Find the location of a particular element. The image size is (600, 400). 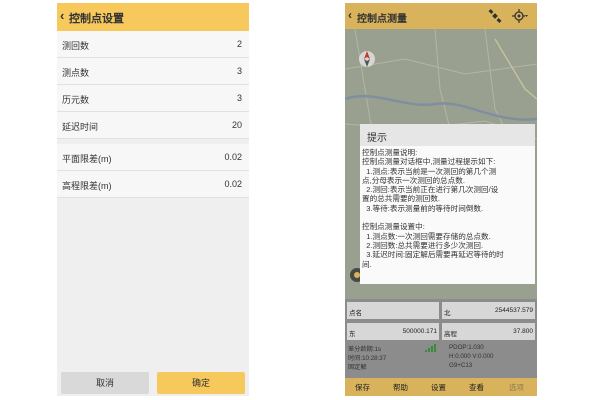

dialog-line: 控制点测量设置中: is located at coordinates (393, 227).